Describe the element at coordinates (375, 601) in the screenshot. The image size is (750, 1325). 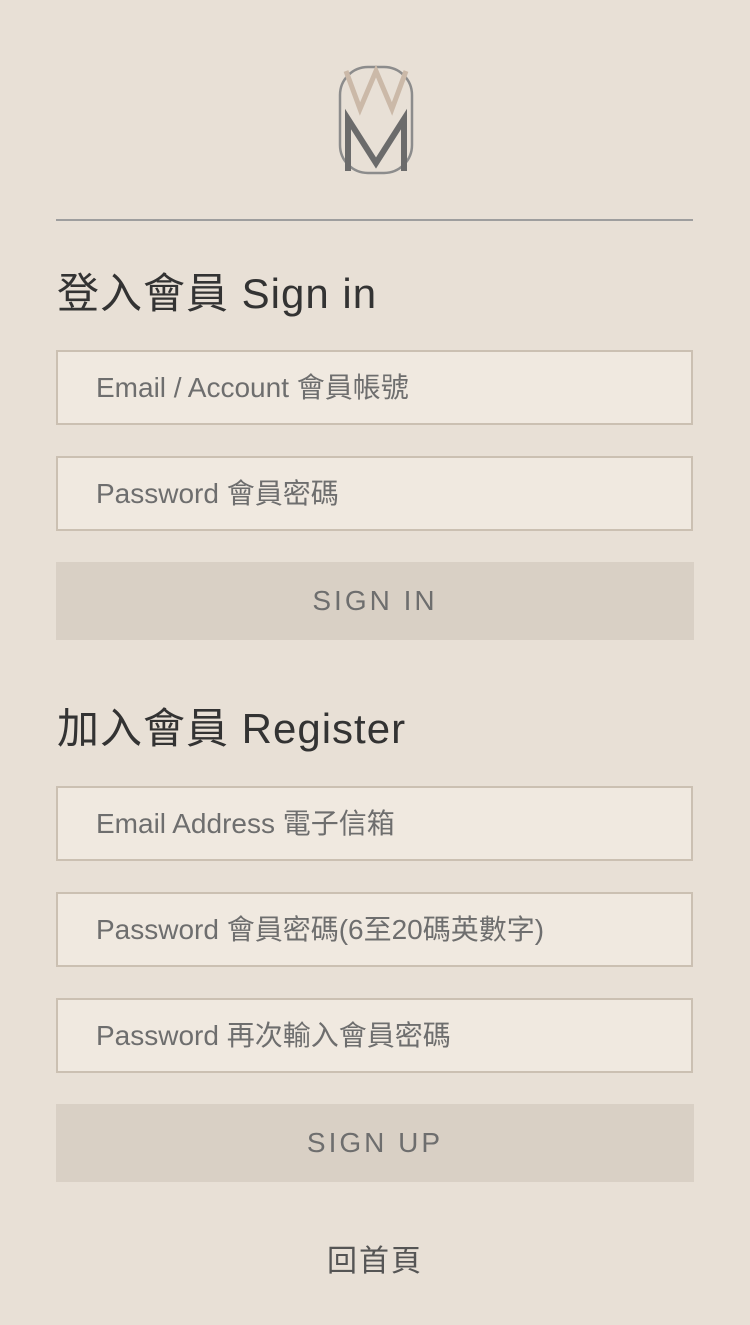
I see `signin-button: SIGN IN` at that location.